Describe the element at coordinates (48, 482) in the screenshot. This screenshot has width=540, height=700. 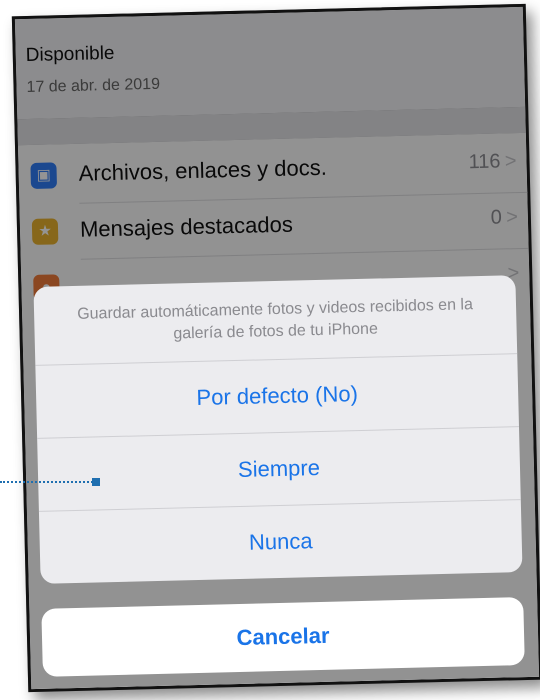
I see `annotation-pointer-line` at that location.